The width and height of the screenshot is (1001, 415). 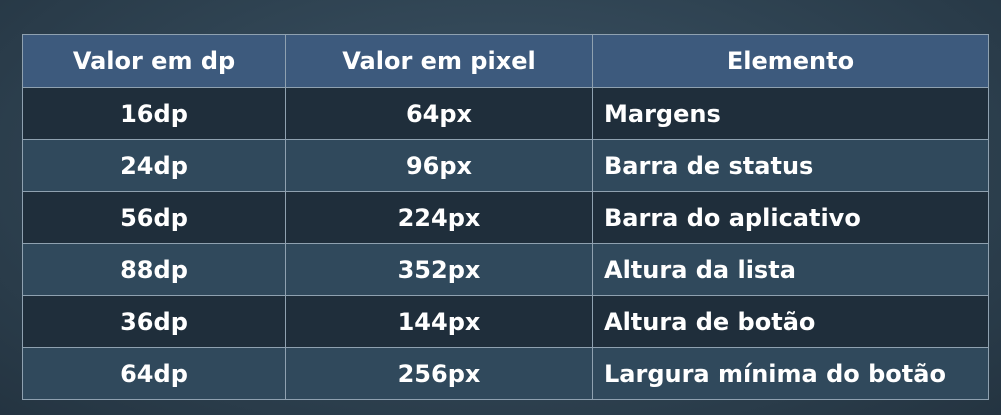 What do you see at coordinates (154, 113) in the screenshot?
I see `cell-dp: 16dp` at bounding box center [154, 113].